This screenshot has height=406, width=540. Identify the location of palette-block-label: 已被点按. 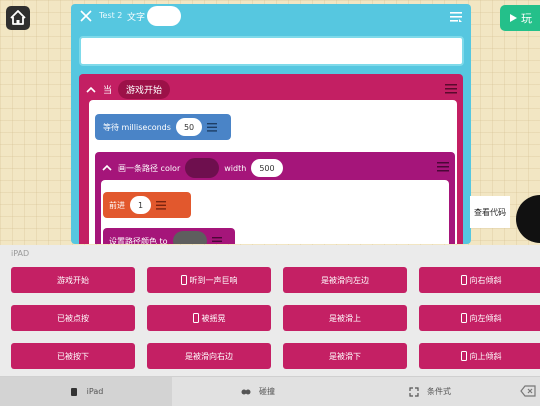
(73, 318).